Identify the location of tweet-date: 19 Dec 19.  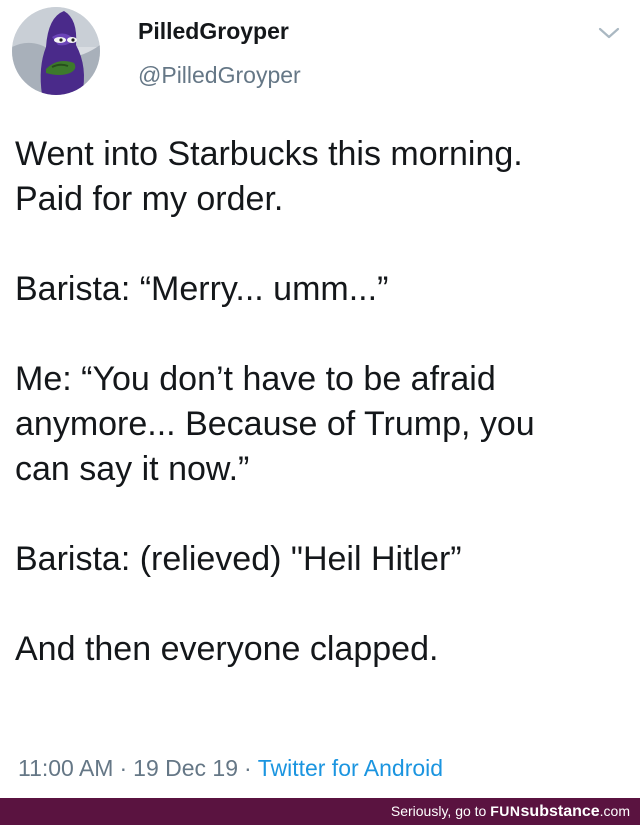
(185, 768).